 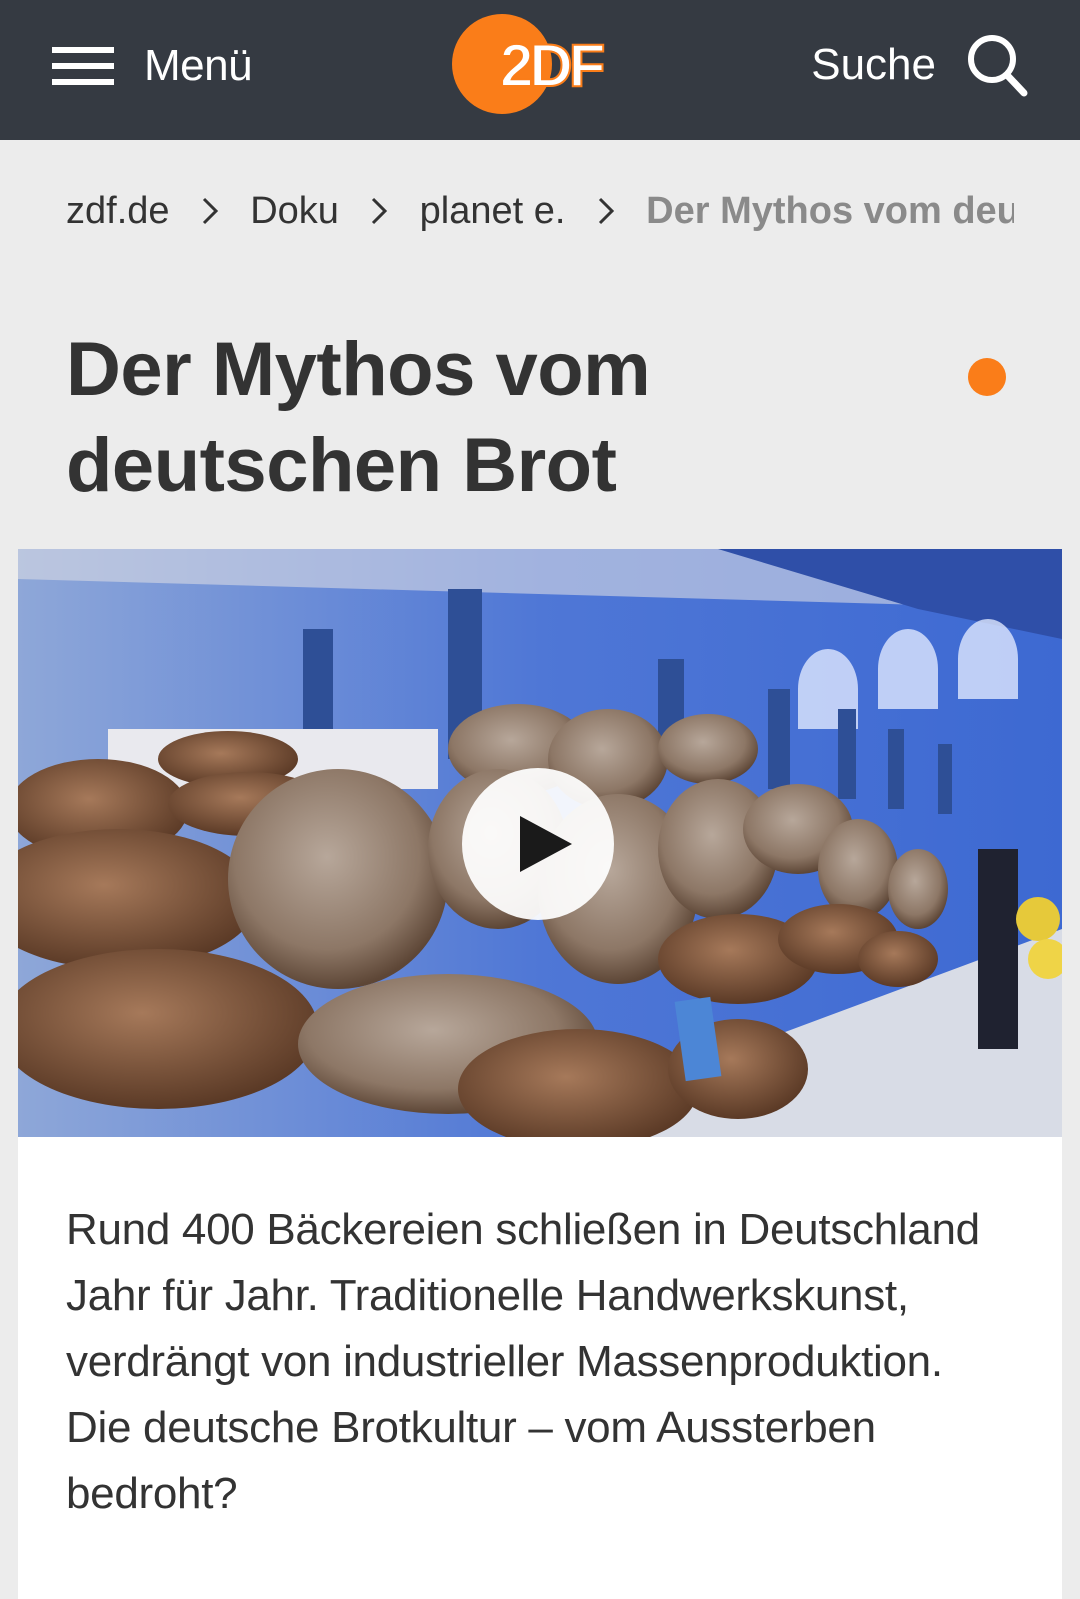 I want to click on breadcrumb-item-planet-e: planet e., so click(x=493, y=211).